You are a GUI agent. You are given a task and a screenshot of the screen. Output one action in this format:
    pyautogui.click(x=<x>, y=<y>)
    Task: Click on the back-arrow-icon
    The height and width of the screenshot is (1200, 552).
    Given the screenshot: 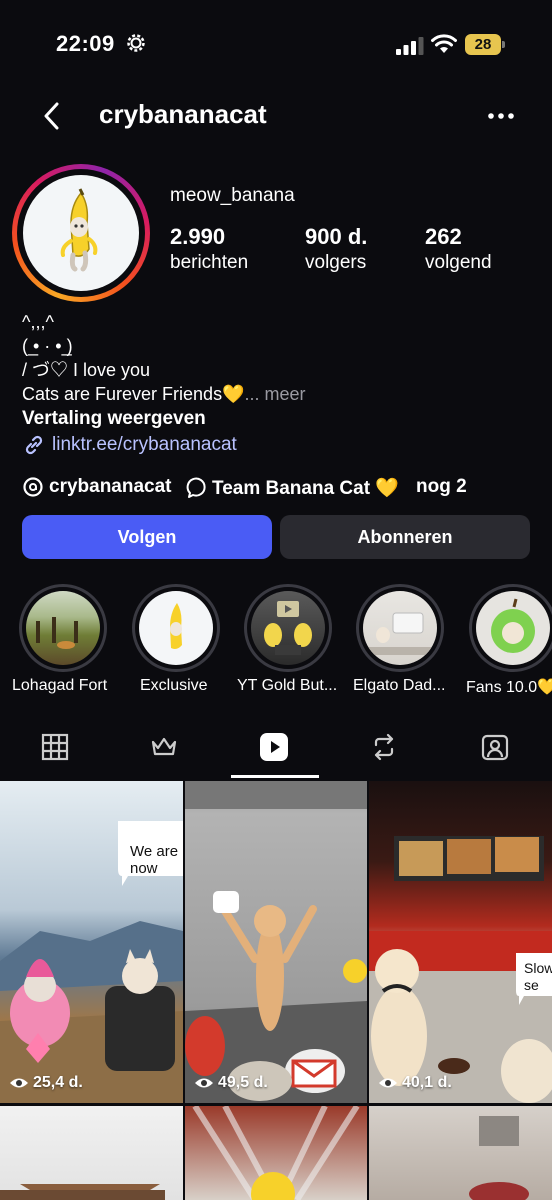 What is the action you would take?
    pyautogui.click(x=53, y=116)
    